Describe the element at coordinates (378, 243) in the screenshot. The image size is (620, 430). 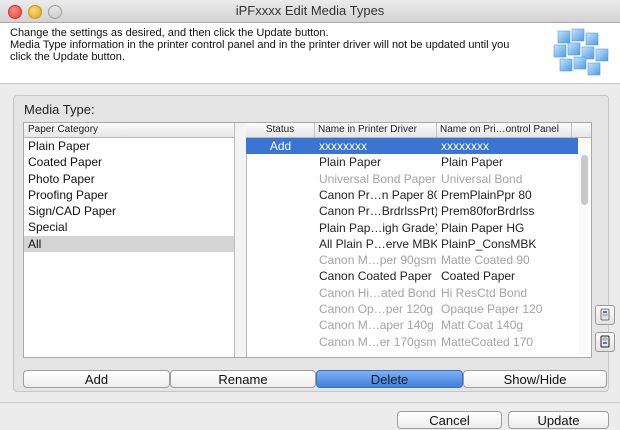
I see `row-driver-name-cell: All Plain P…erve MBK` at that location.